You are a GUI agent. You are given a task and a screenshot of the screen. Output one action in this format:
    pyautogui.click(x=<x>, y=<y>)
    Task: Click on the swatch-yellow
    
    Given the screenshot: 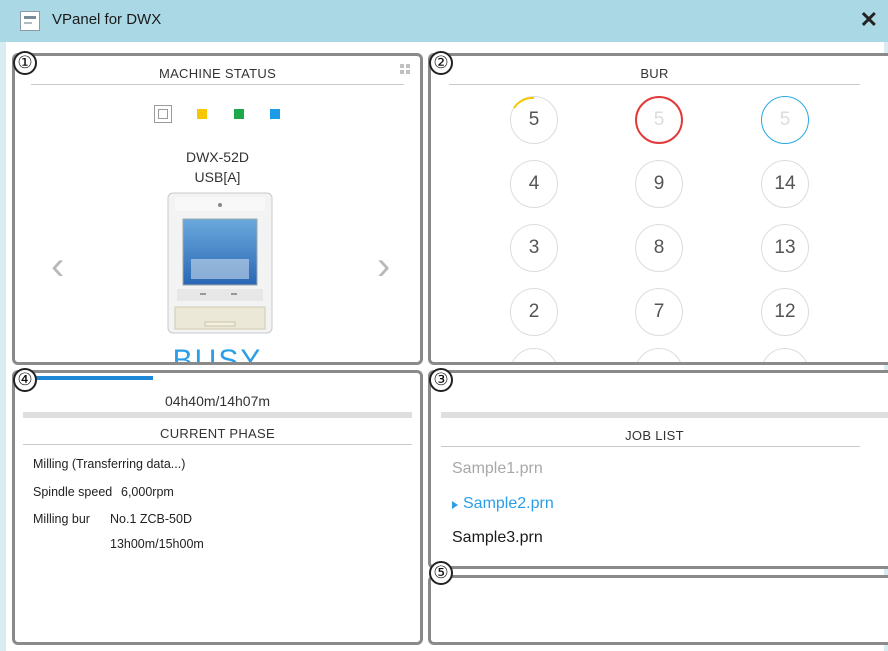 What is the action you would take?
    pyautogui.click(x=202, y=114)
    